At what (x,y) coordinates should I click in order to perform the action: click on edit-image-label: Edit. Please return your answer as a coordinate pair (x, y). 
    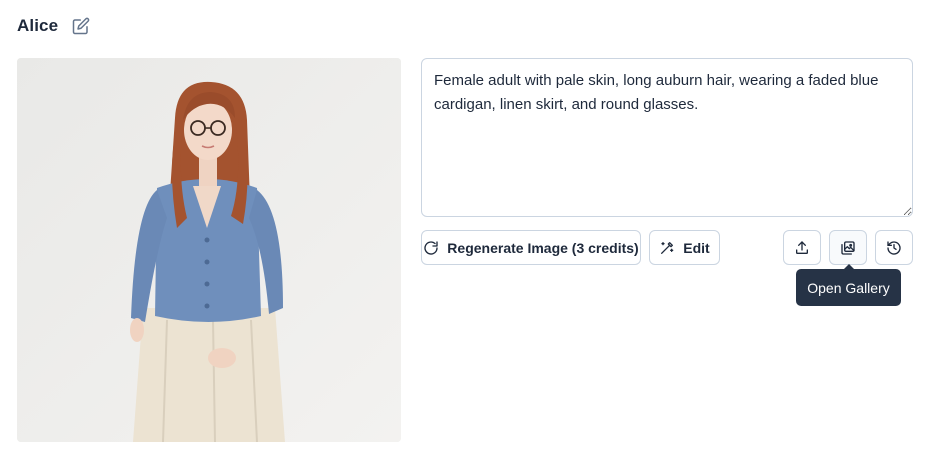
    Looking at the image, I should click on (696, 247).